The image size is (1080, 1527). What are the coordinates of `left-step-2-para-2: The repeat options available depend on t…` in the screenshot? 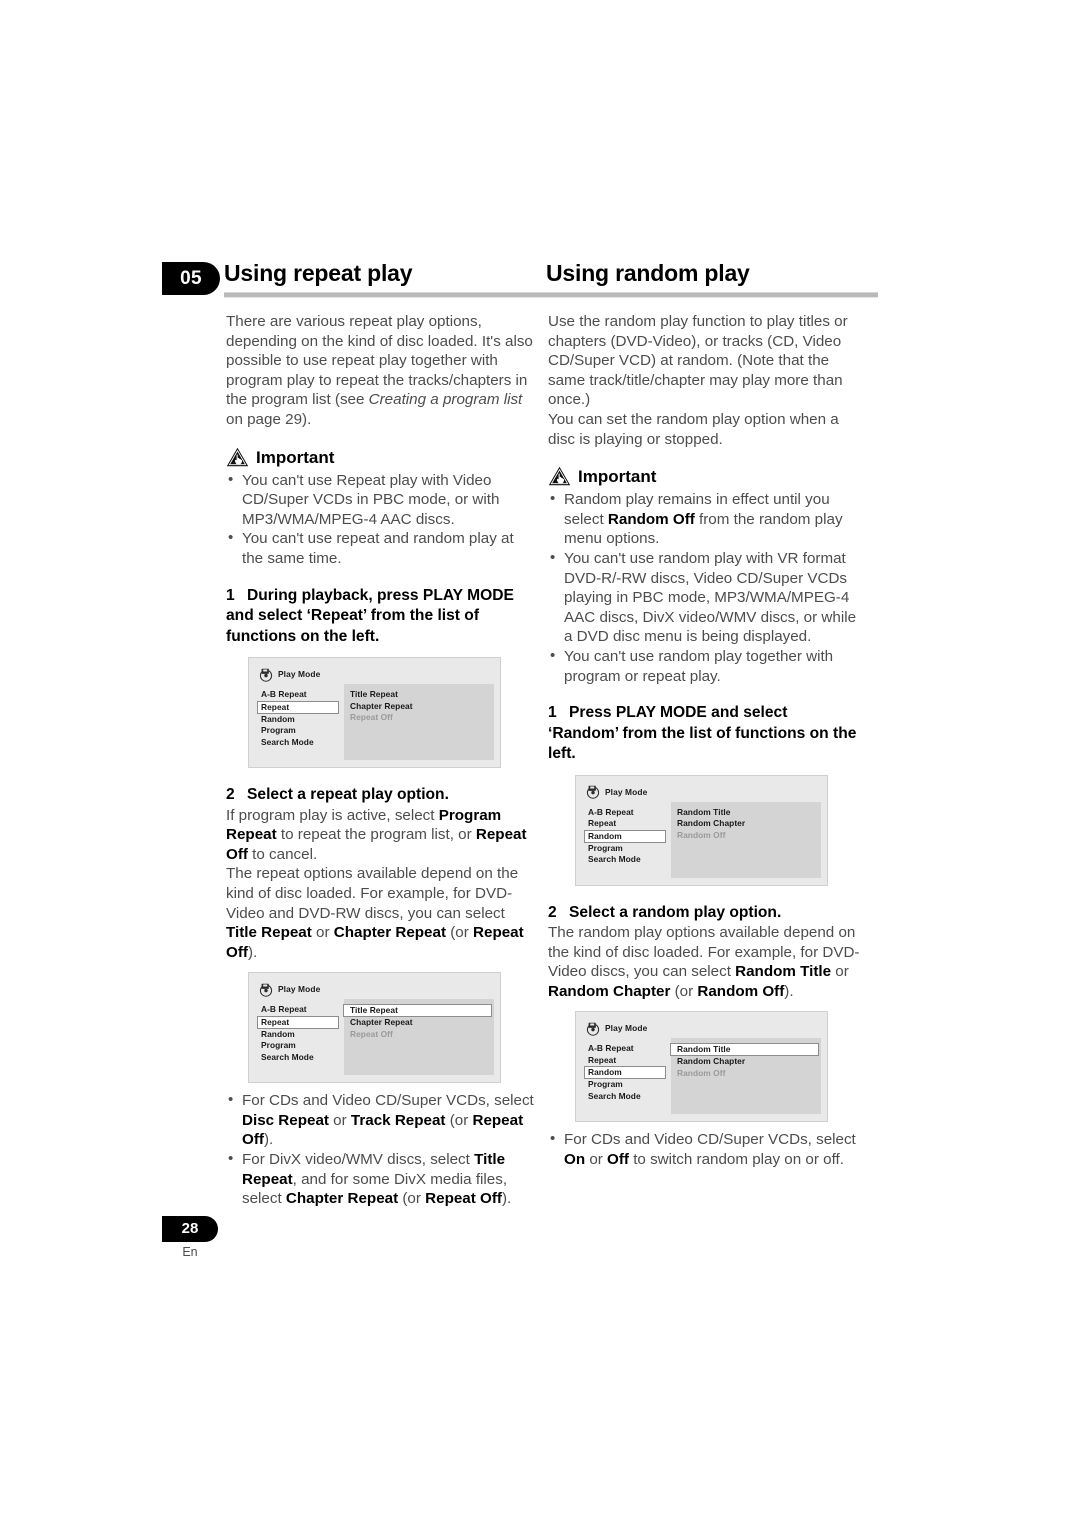 It's located at (382, 913).